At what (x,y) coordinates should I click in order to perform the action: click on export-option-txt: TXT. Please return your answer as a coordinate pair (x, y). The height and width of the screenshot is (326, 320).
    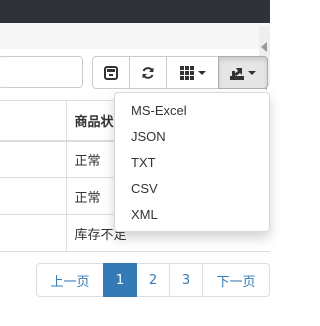
    Looking at the image, I should click on (192, 163).